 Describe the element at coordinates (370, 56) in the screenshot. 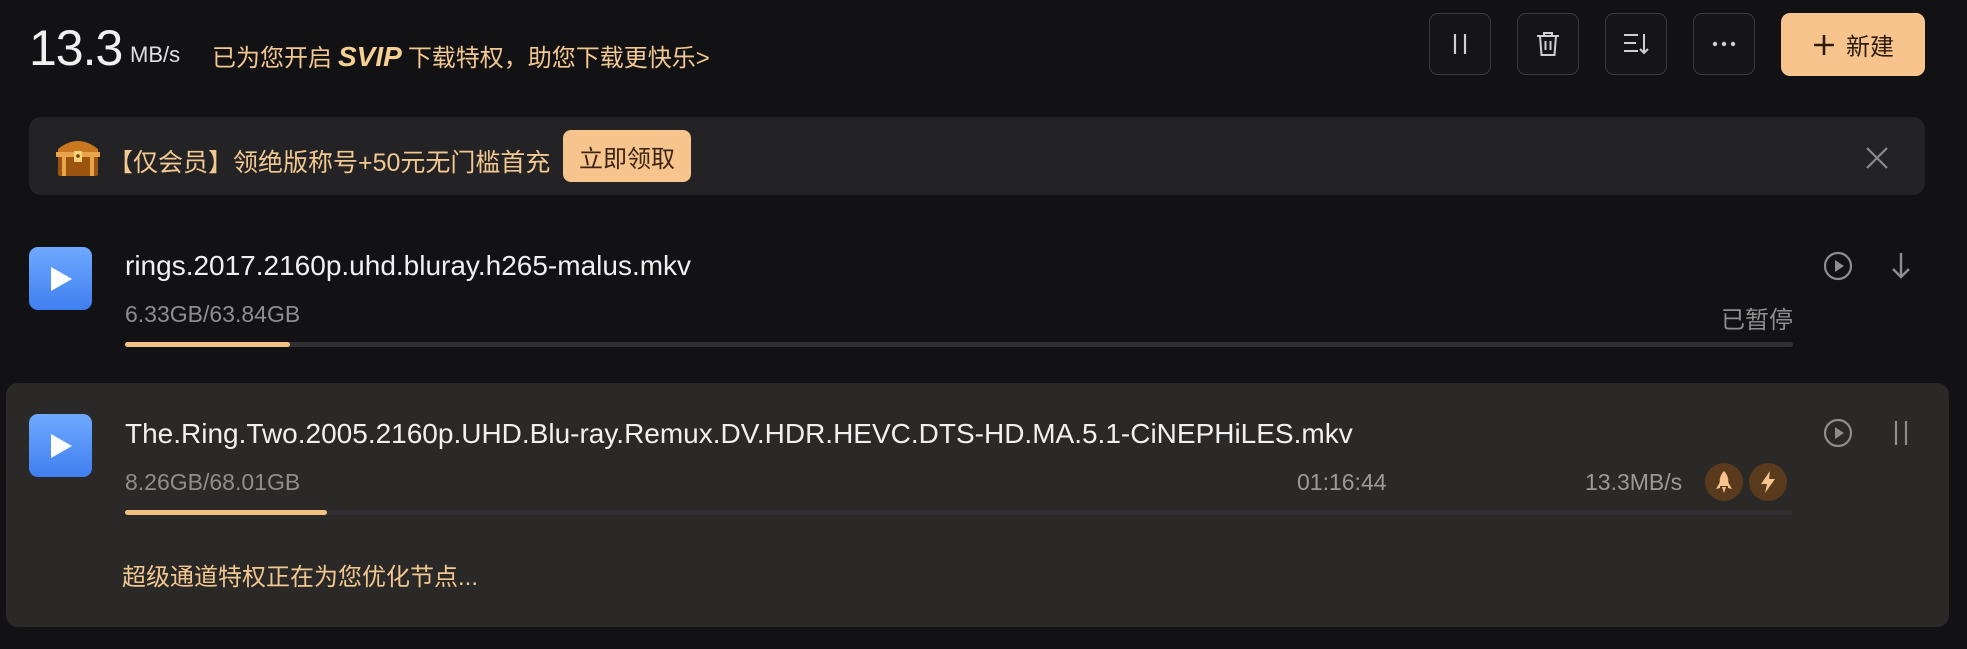

I see `promo-svip: SVIP` at that location.